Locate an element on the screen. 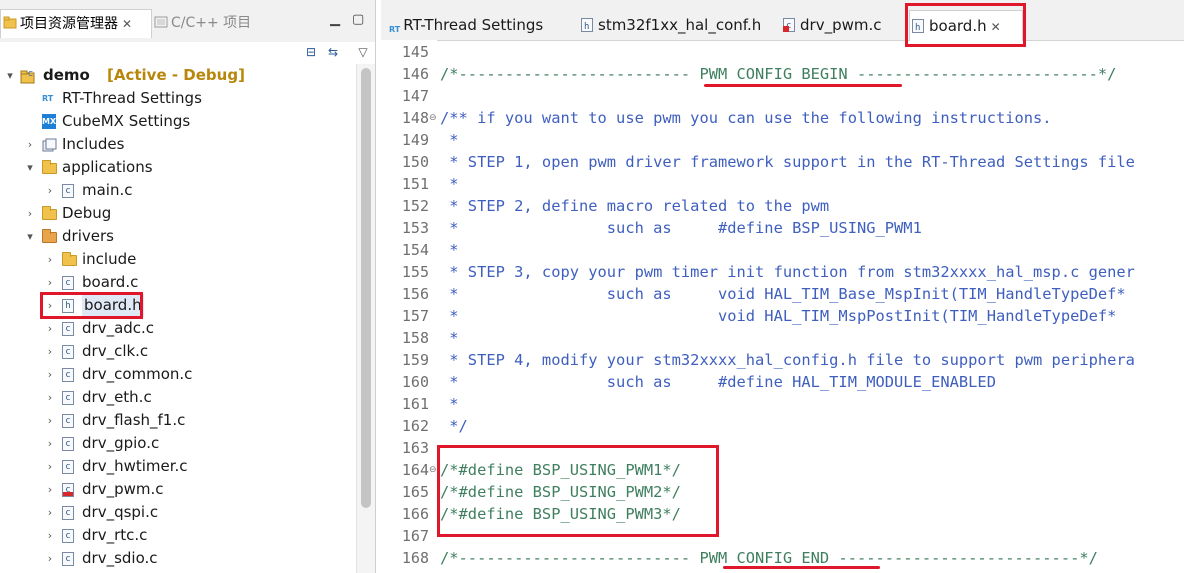 This screenshot has width=1184, height=573. code-line: /*#define BSP_USING_PWM2*/ is located at coordinates (560, 492).